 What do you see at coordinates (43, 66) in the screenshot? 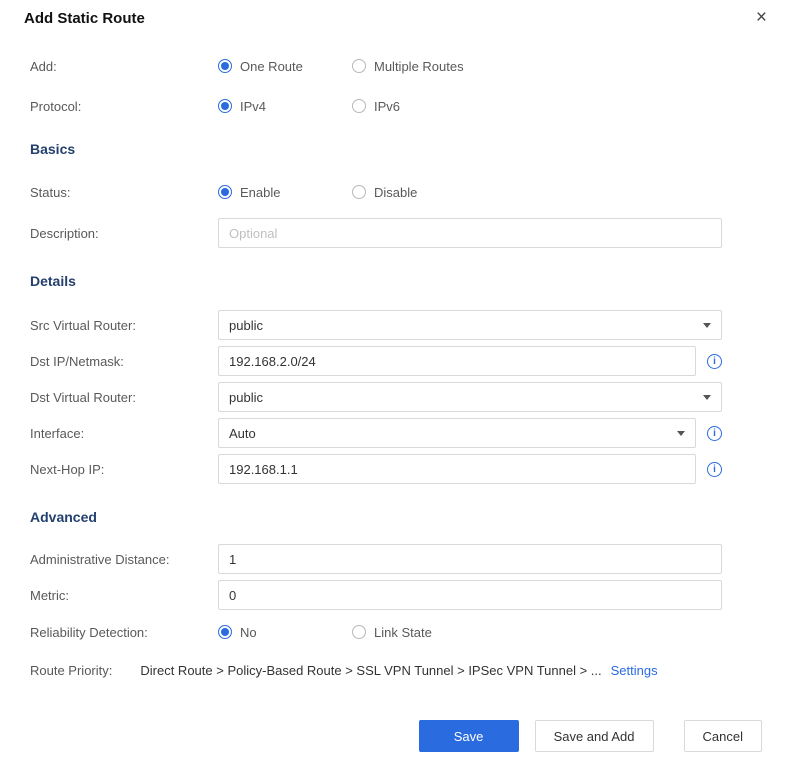
I see `add-label: Add:` at bounding box center [43, 66].